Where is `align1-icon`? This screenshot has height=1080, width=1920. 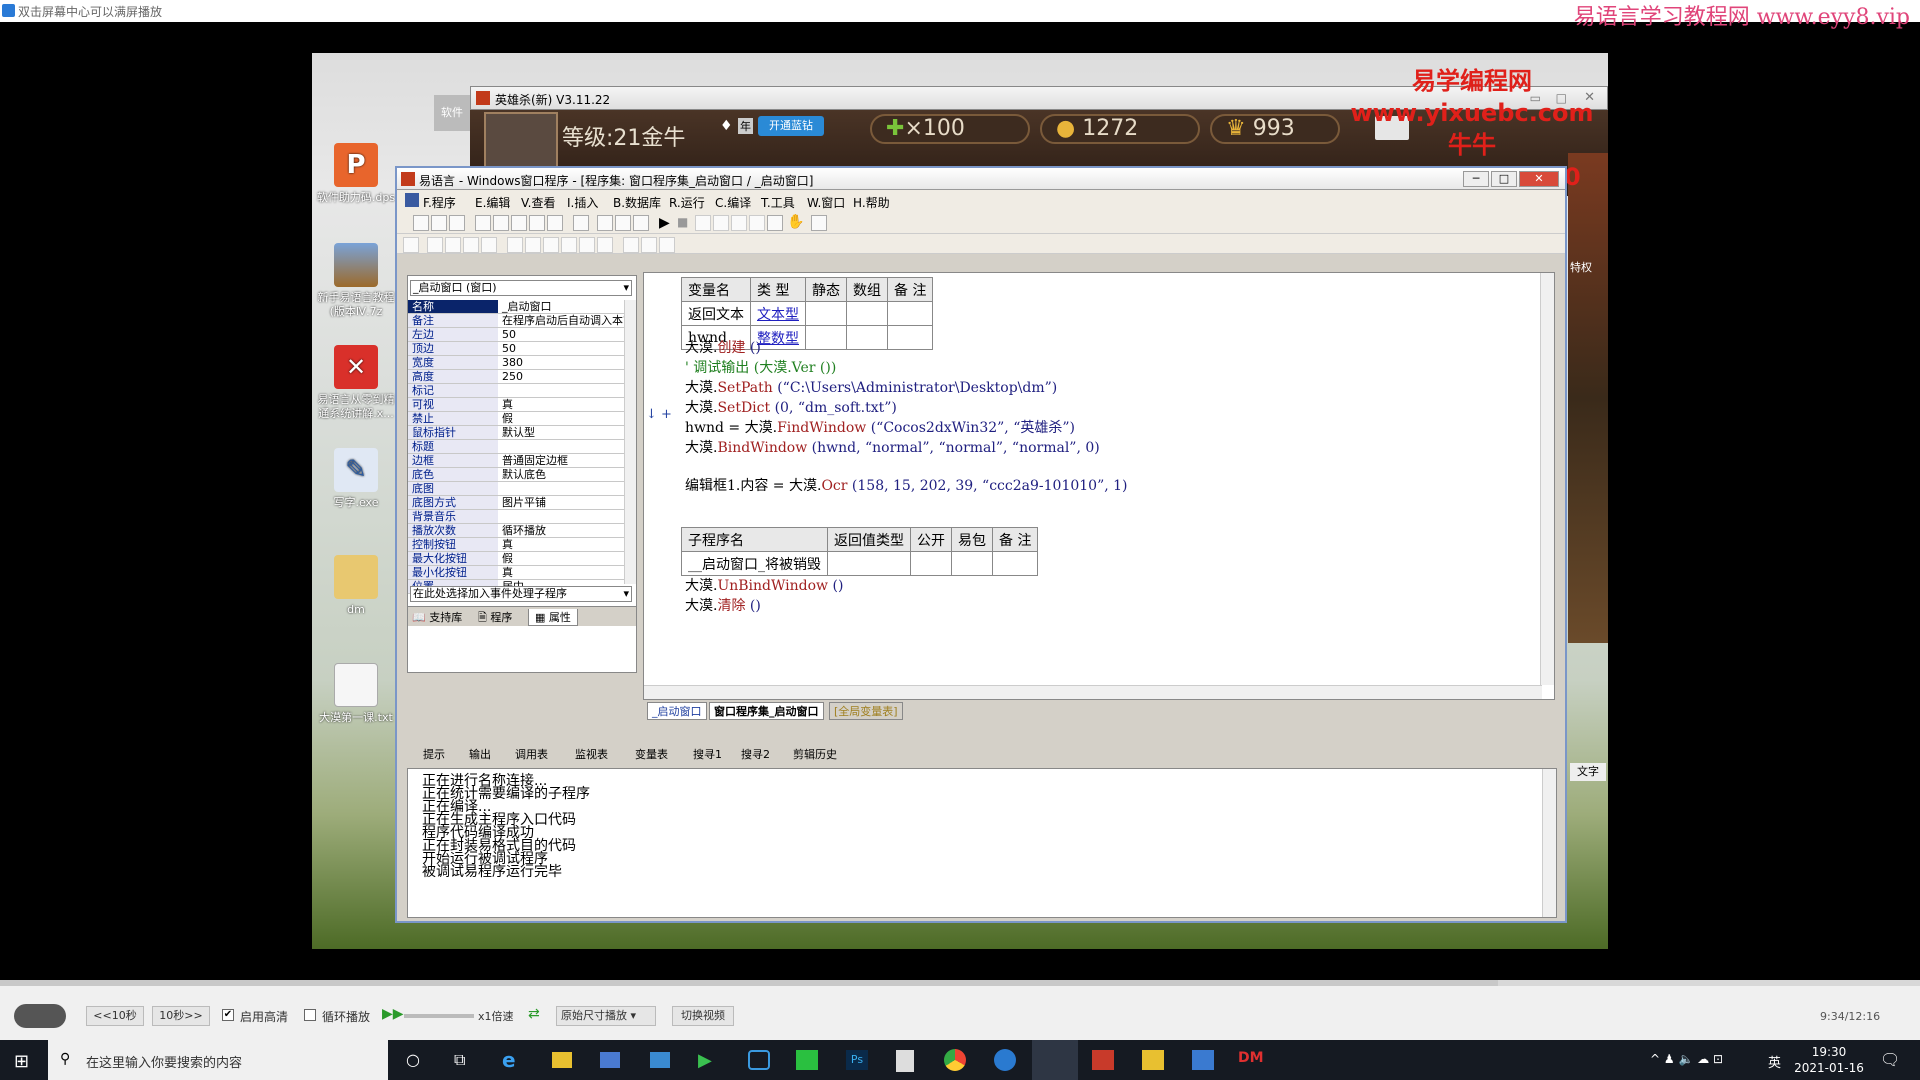
align1-icon is located at coordinates (411, 245).